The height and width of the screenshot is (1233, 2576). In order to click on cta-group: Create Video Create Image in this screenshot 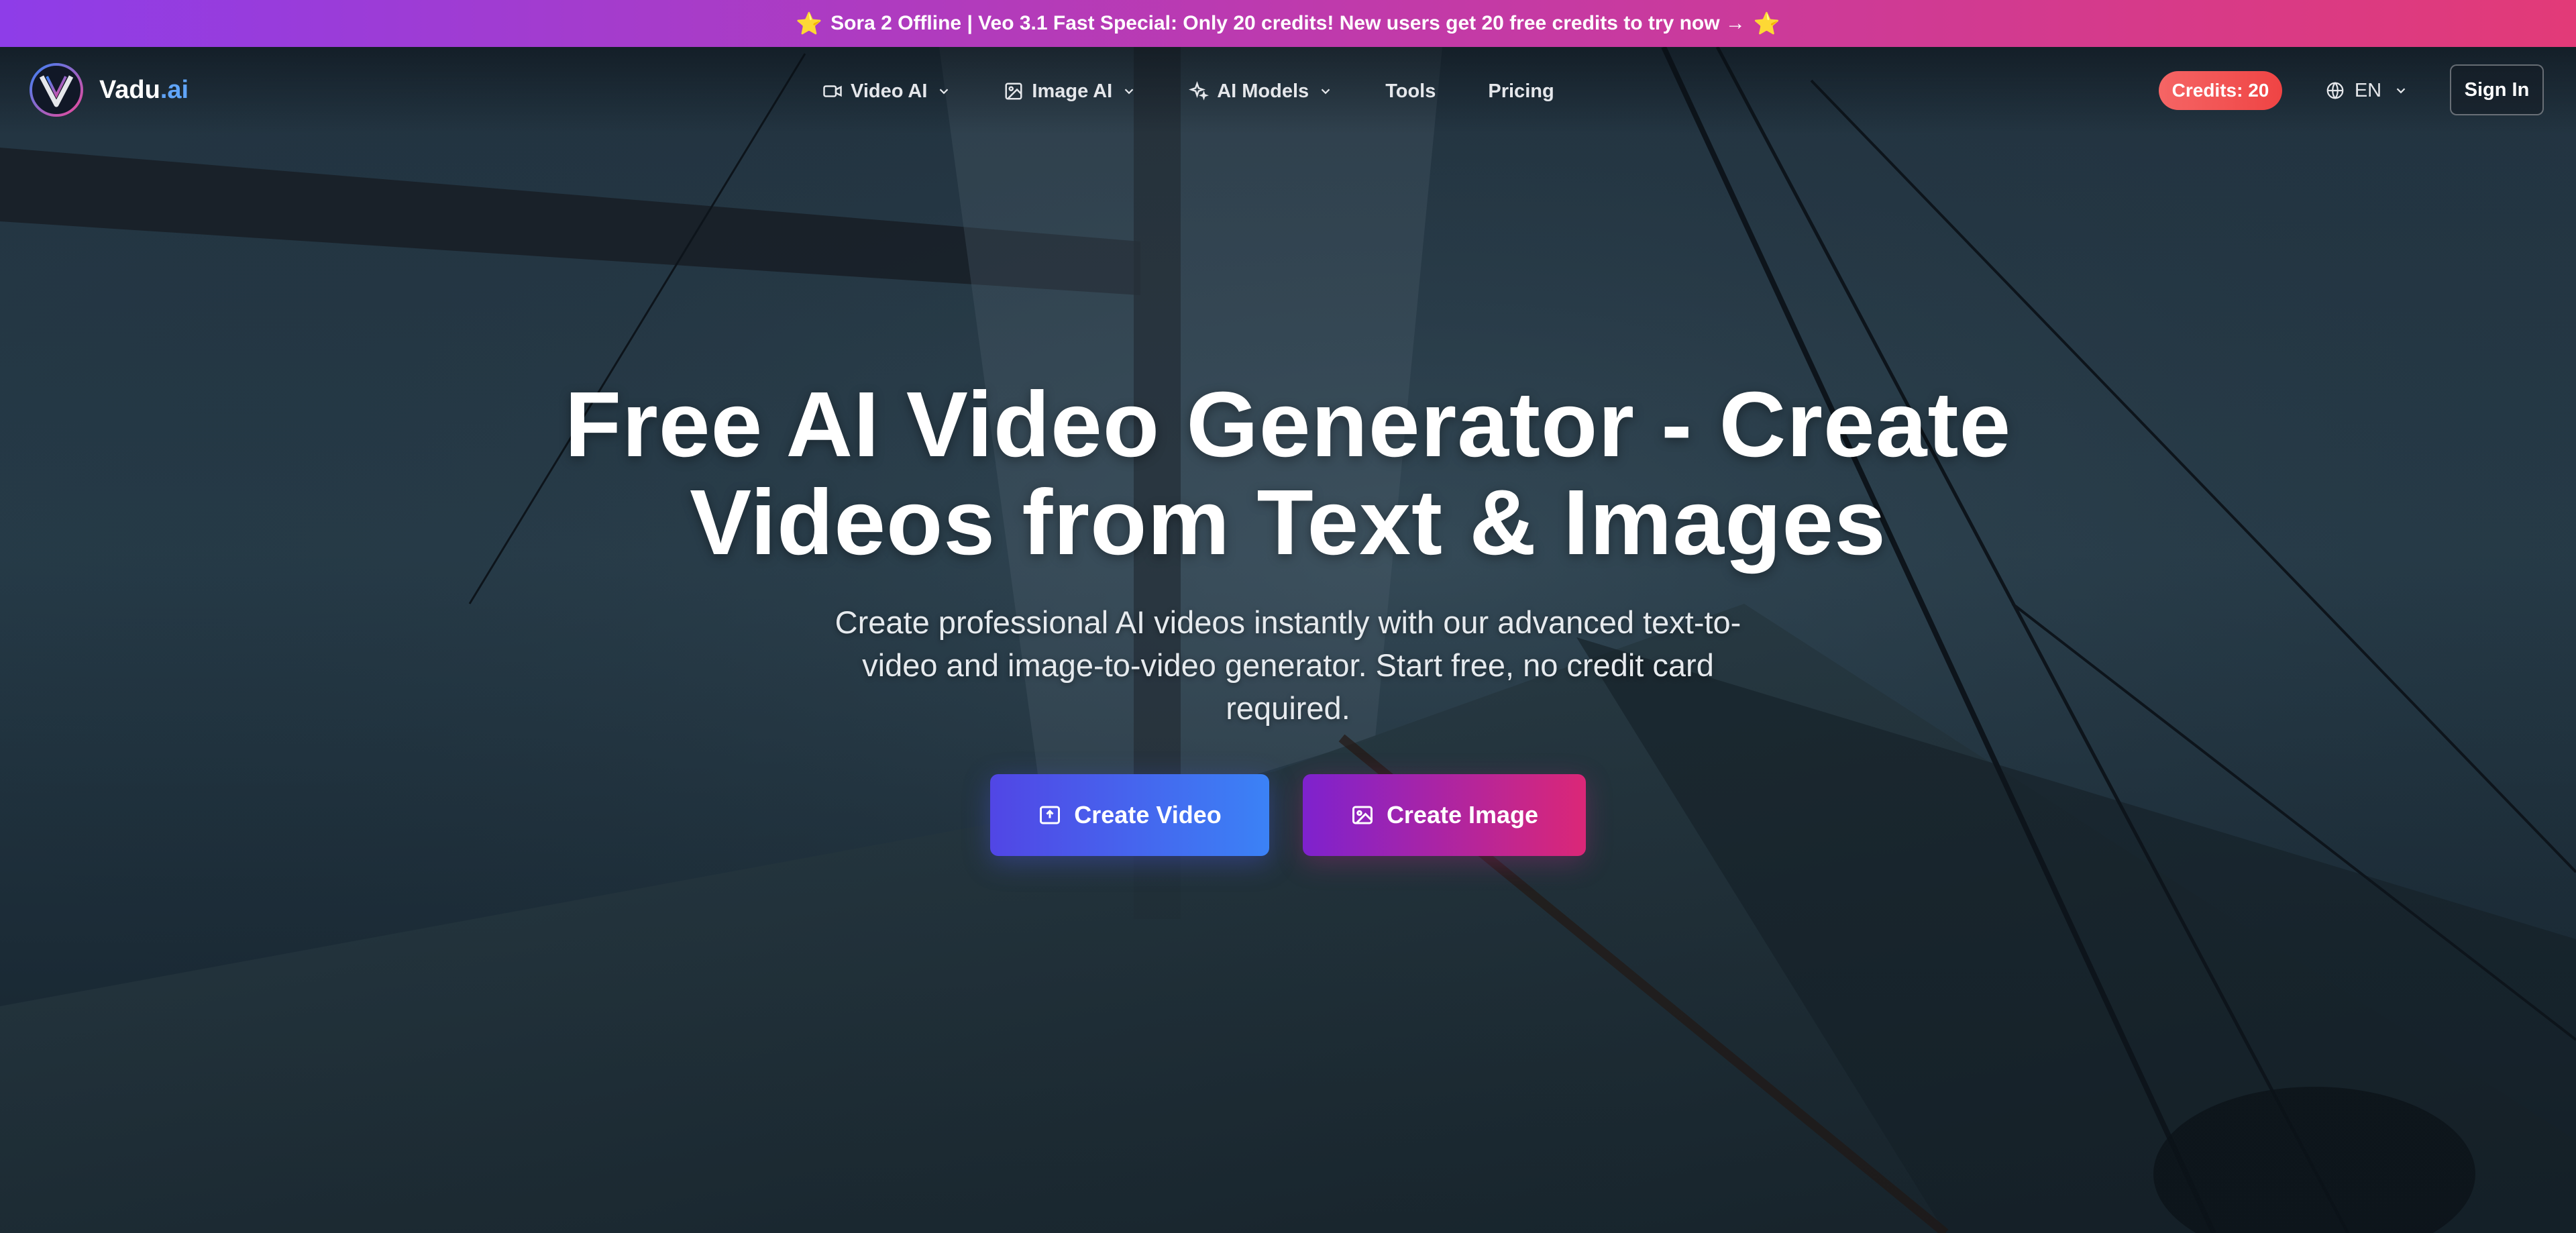, I will do `click(1288, 815)`.